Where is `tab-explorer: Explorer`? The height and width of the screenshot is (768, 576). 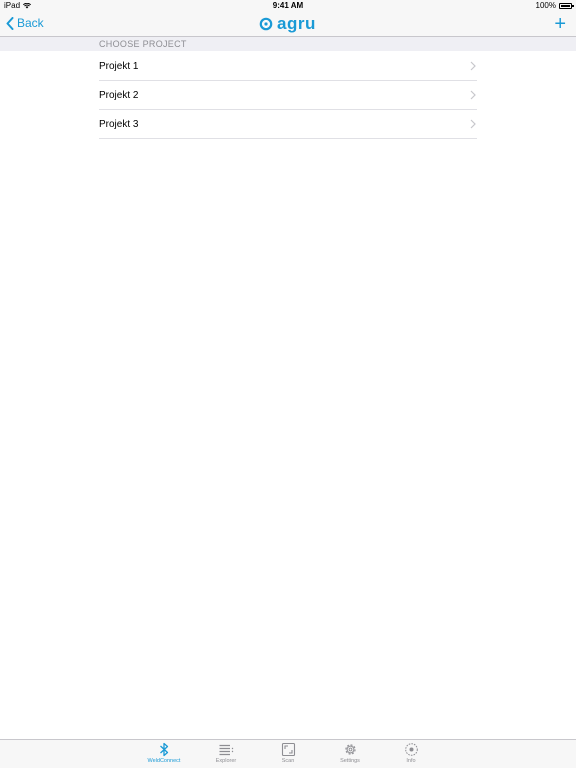 tab-explorer: Explorer is located at coordinates (226, 755).